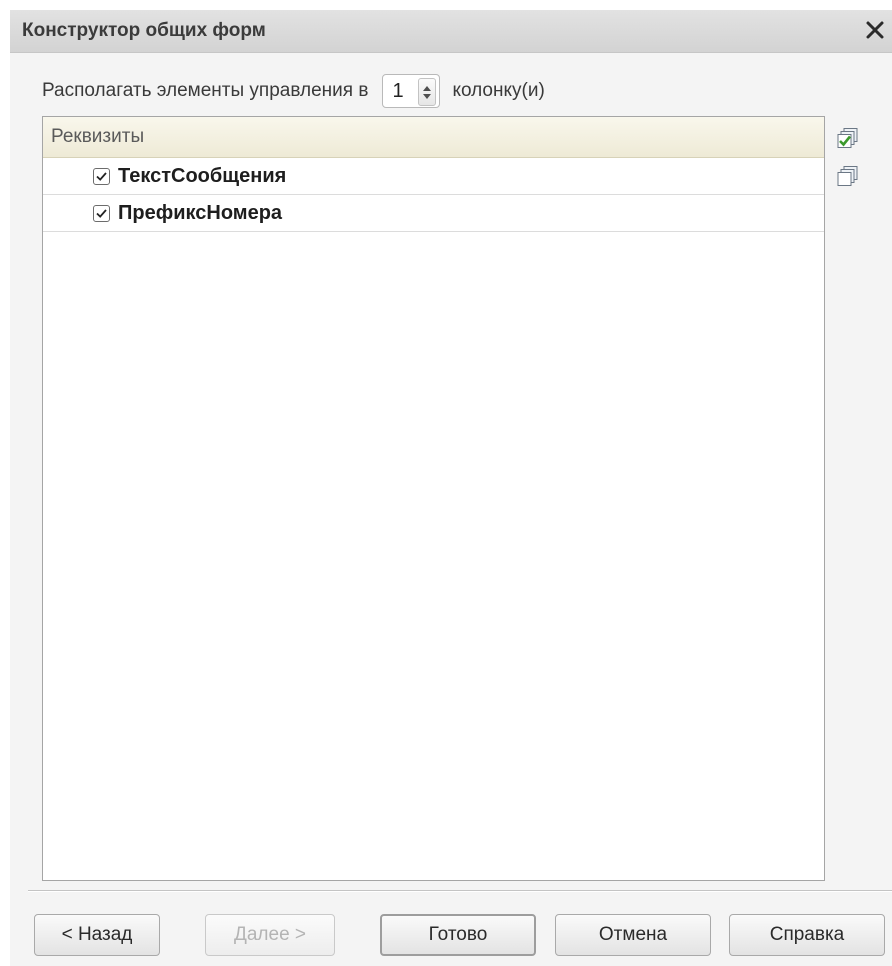 This screenshot has width=892, height=966. I want to click on back-button: < Назад, so click(97, 935).